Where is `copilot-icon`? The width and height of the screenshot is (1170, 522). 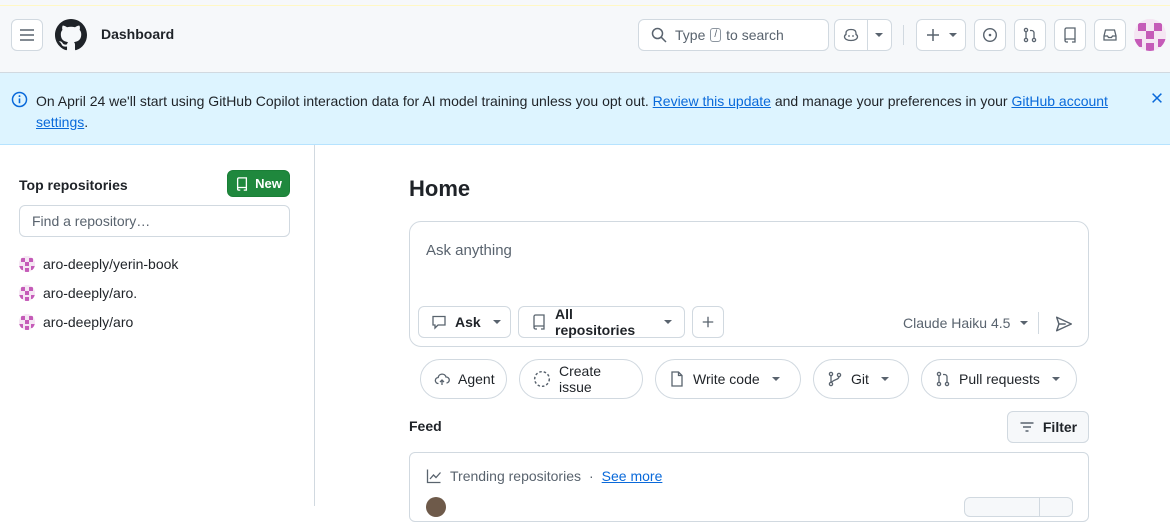
copilot-icon is located at coordinates (851, 35).